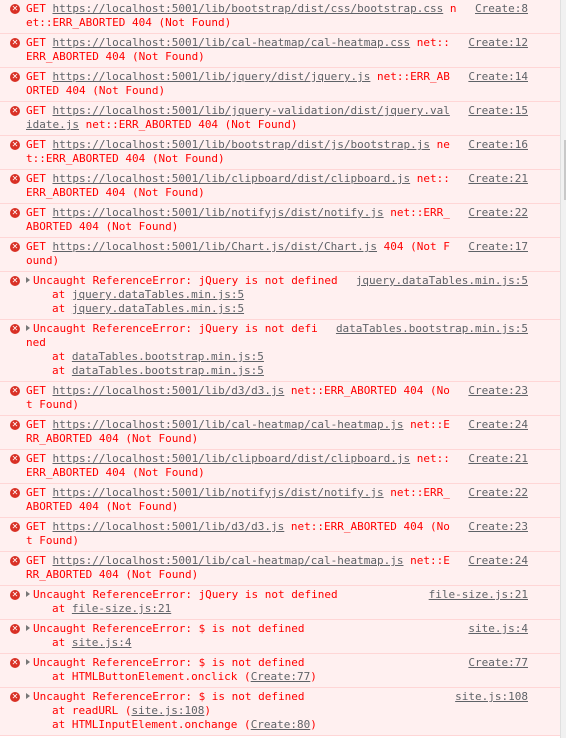 The width and height of the screenshot is (566, 738). I want to click on source-link: Create:14, so click(498, 77).